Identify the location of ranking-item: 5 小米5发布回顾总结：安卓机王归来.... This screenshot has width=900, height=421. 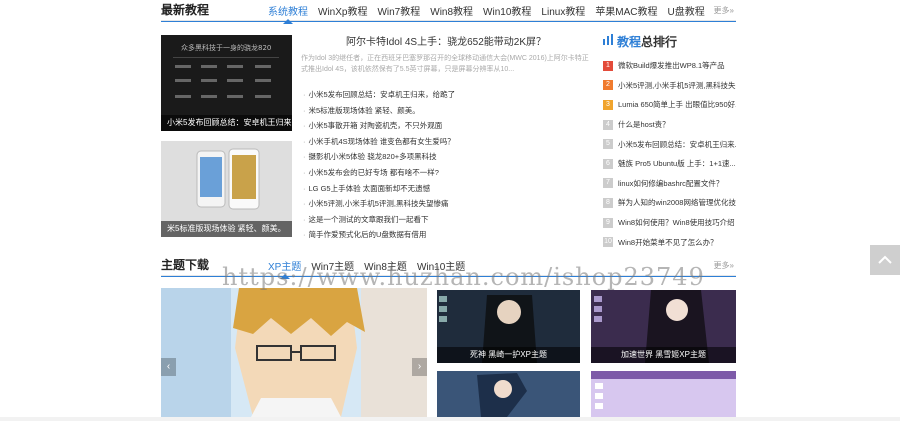
(669, 144).